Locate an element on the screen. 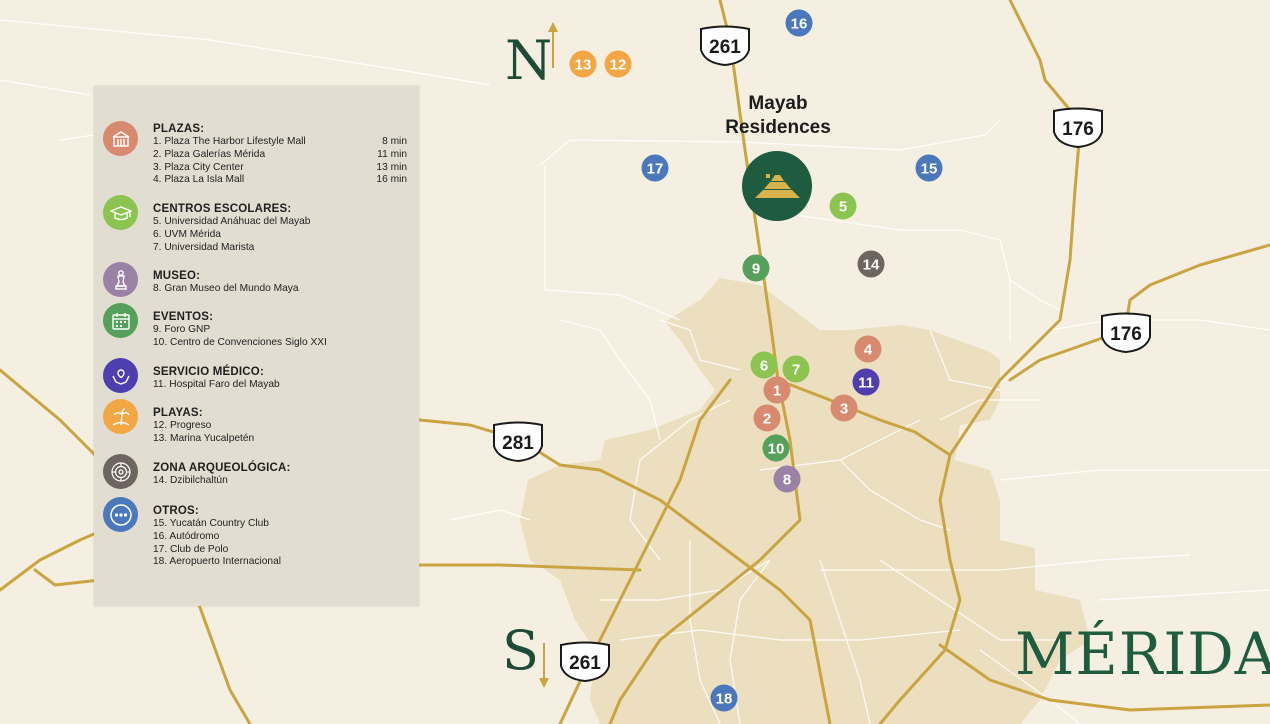  highway-shield-176: 176 is located at coordinates (1078, 128).